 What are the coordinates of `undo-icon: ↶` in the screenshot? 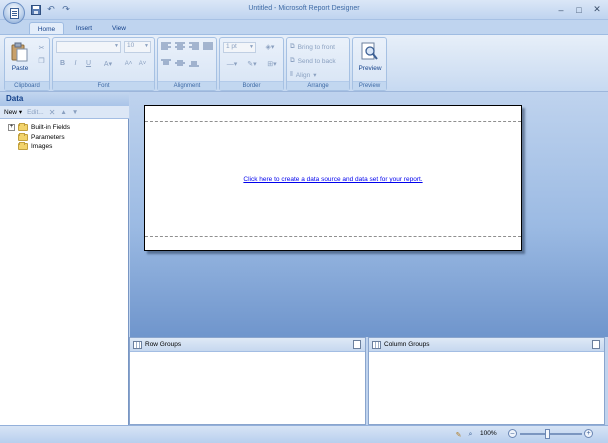 It's located at (51, 10).